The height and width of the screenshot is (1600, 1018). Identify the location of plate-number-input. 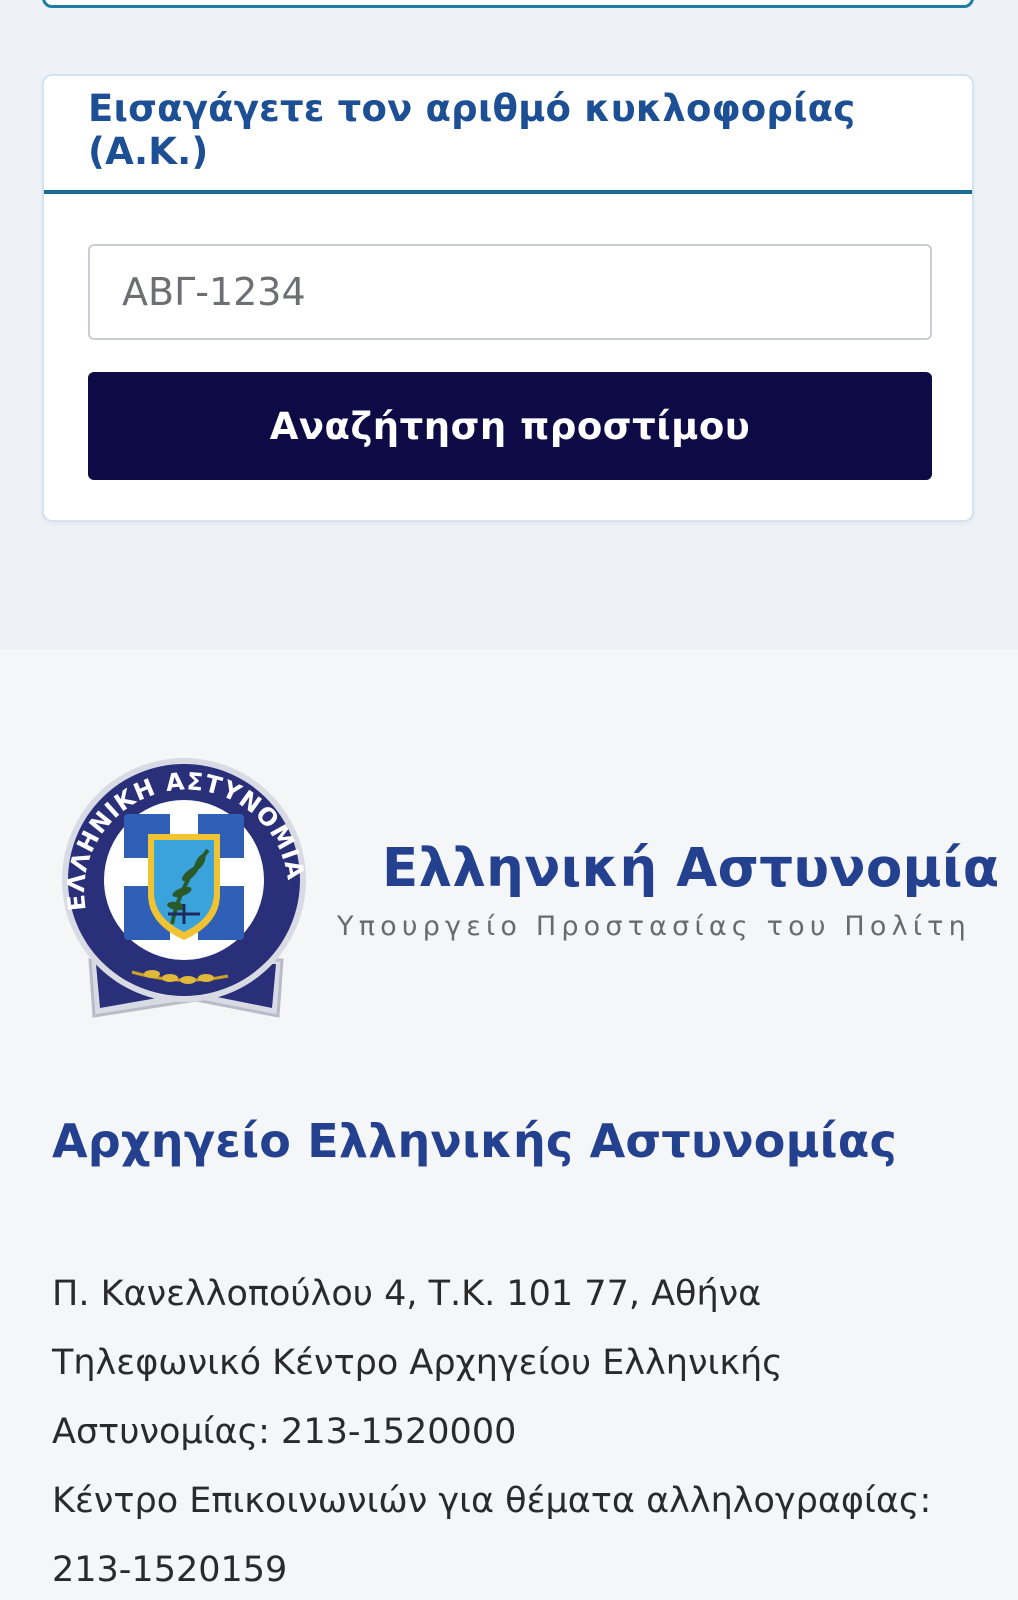
(510, 292).